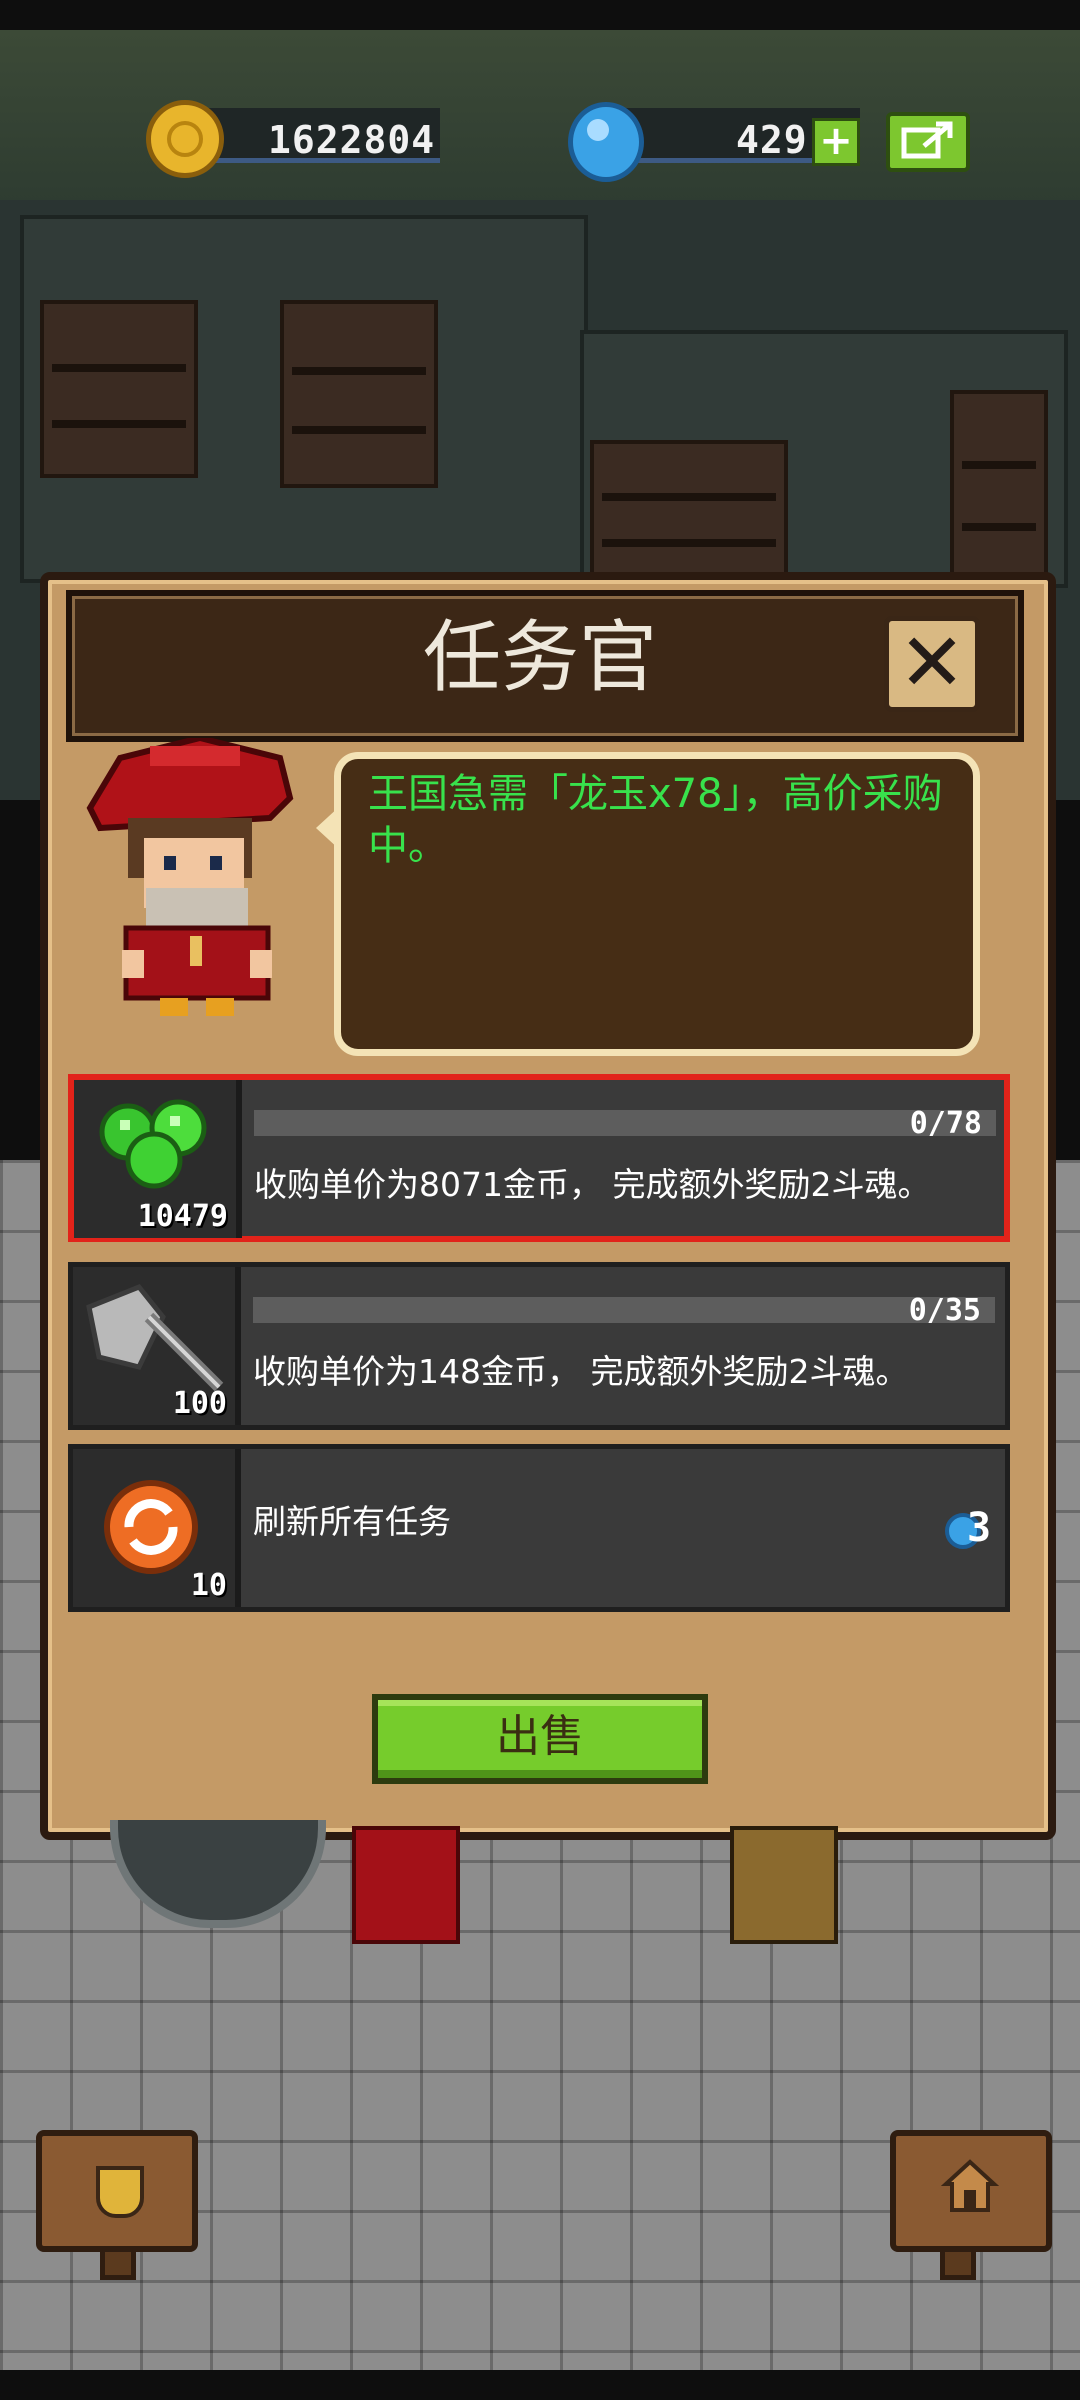 The image size is (1080, 2400). Describe the element at coordinates (581, 1371) in the screenshot. I see `task-description: 收购单价为148金币， 完成额外奖励2斗魂。` at that location.